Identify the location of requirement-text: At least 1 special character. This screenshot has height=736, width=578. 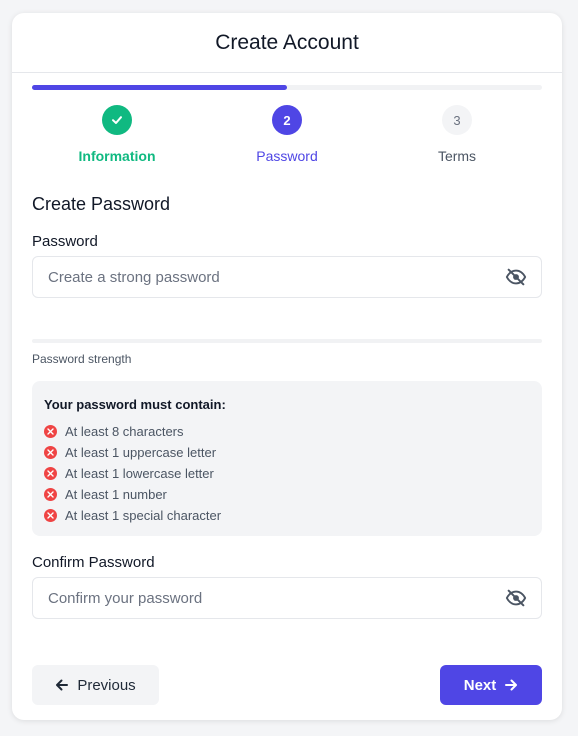
(143, 515).